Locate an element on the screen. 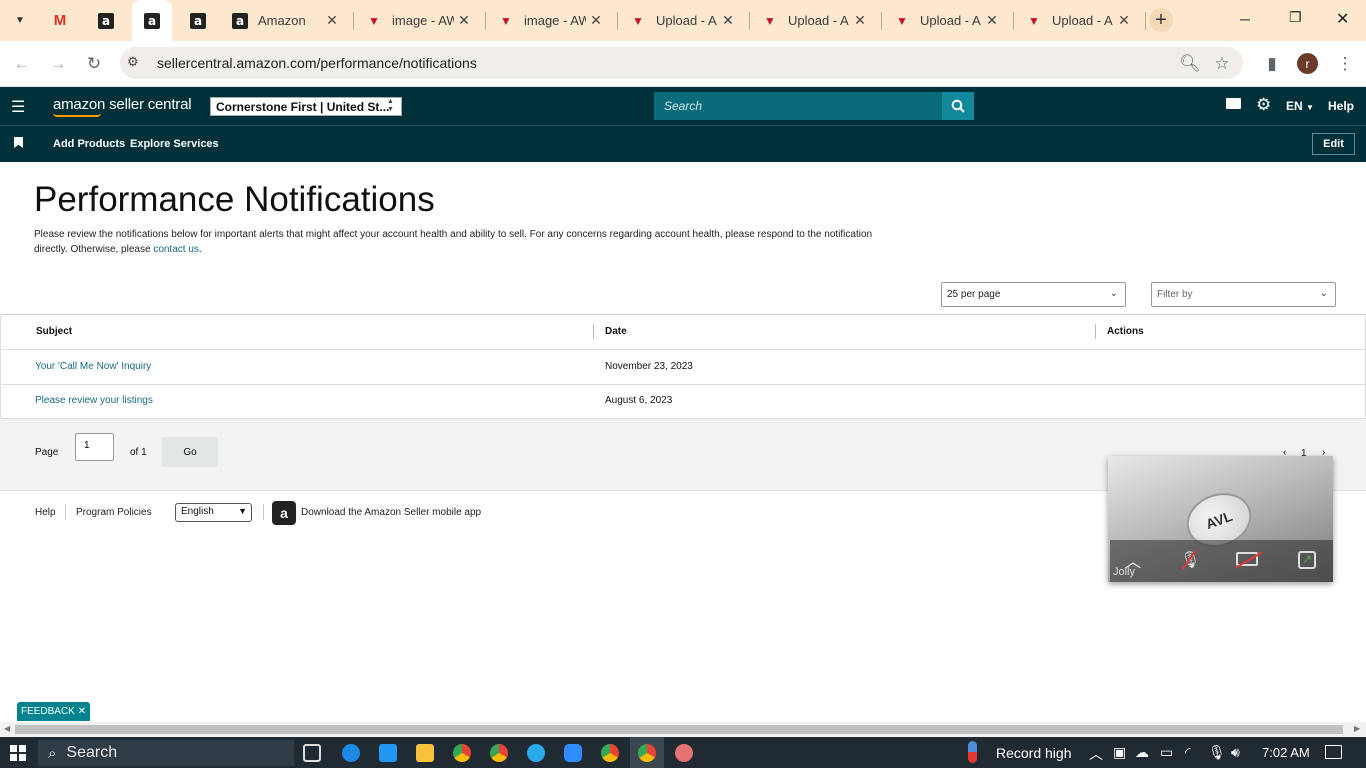 Image resolution: width=1366 pixels, height=768 pixels. minimize-button: ─ is located at coordinates (1245, 19).